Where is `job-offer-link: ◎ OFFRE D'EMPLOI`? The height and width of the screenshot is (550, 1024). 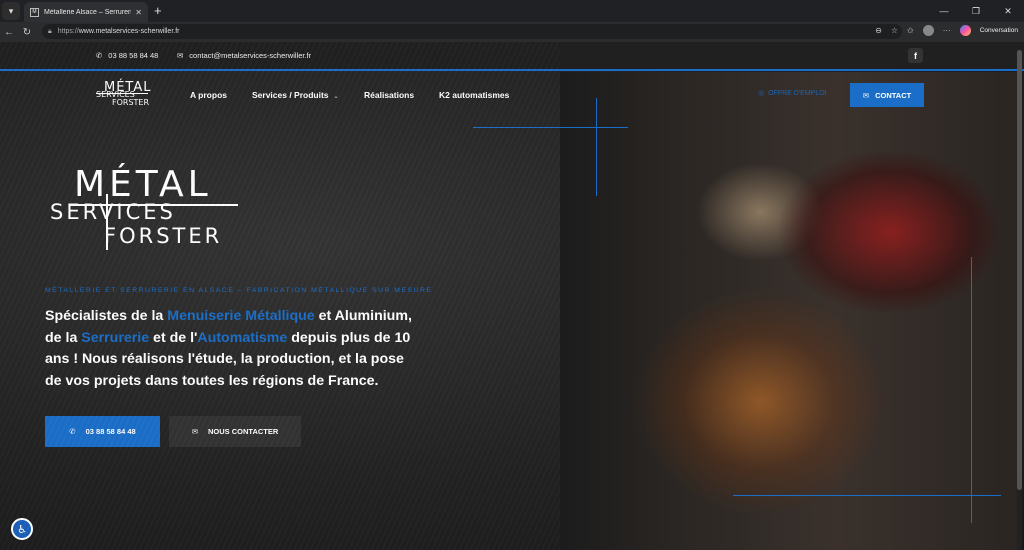 job-offer-link: ◎ OFFRE D'EMPLOI is located at coordinates (792, 93).